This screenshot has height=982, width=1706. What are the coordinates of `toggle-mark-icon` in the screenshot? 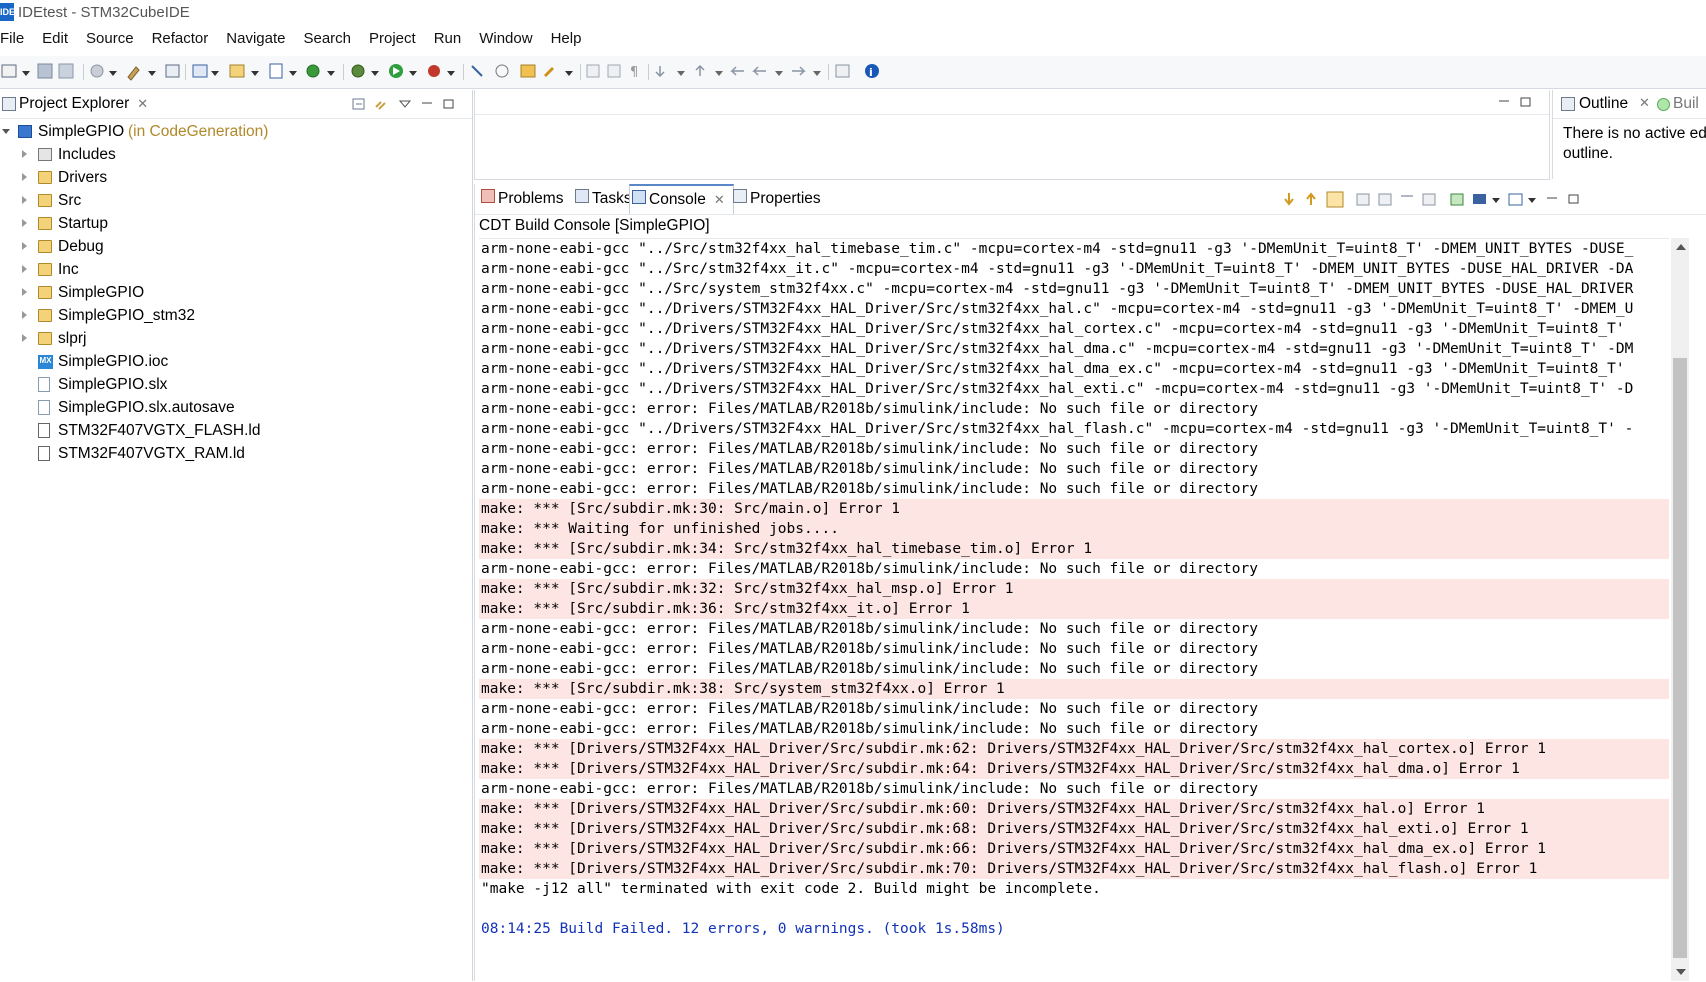 It's located at (502, 71).